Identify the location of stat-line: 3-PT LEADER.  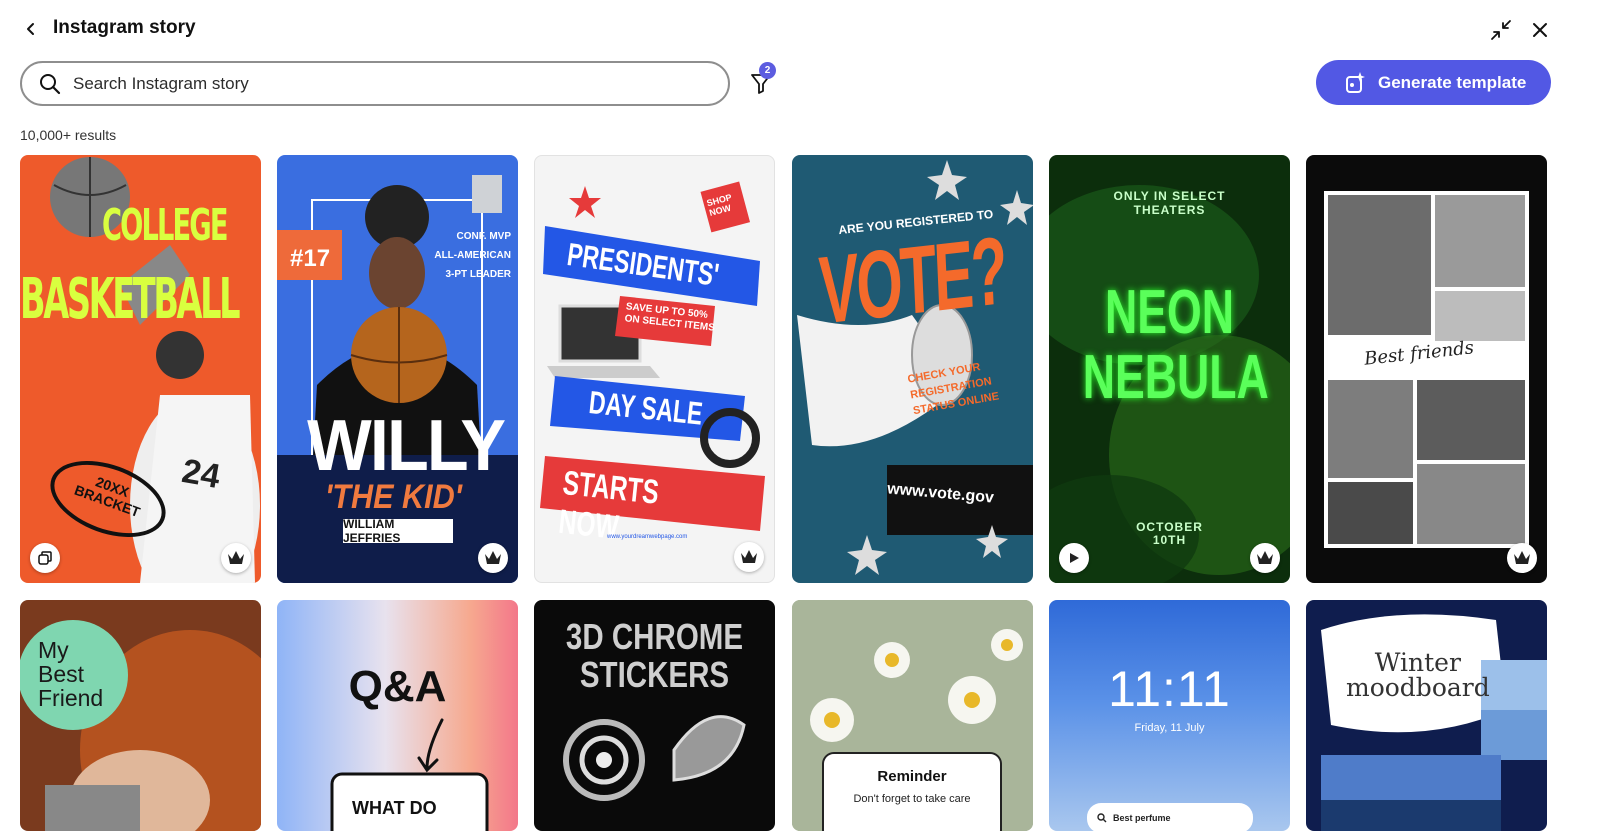
(478, 274).